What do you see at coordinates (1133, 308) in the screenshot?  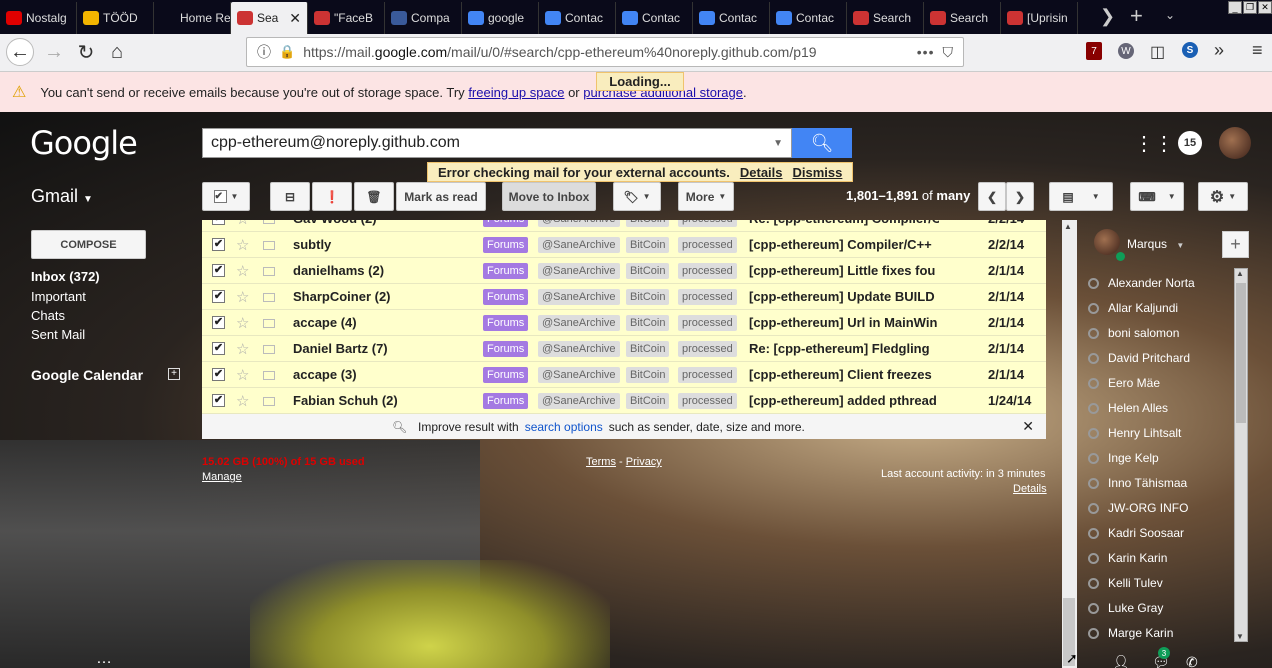 I see `chat-contact: Allar Kaljundi` at bounding box center [1133, 308].